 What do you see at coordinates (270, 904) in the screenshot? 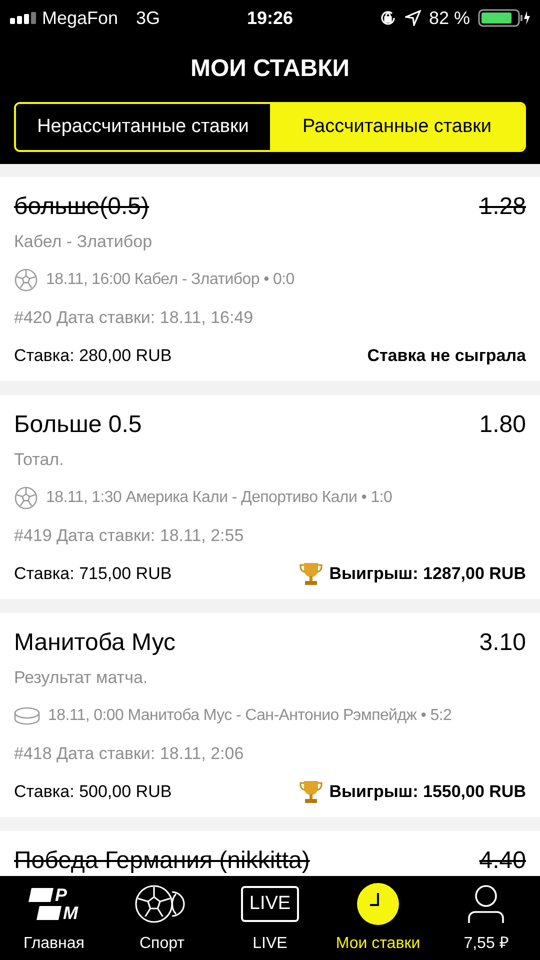
I see `live-icon: LIVE` at bounding box center [270, 904].